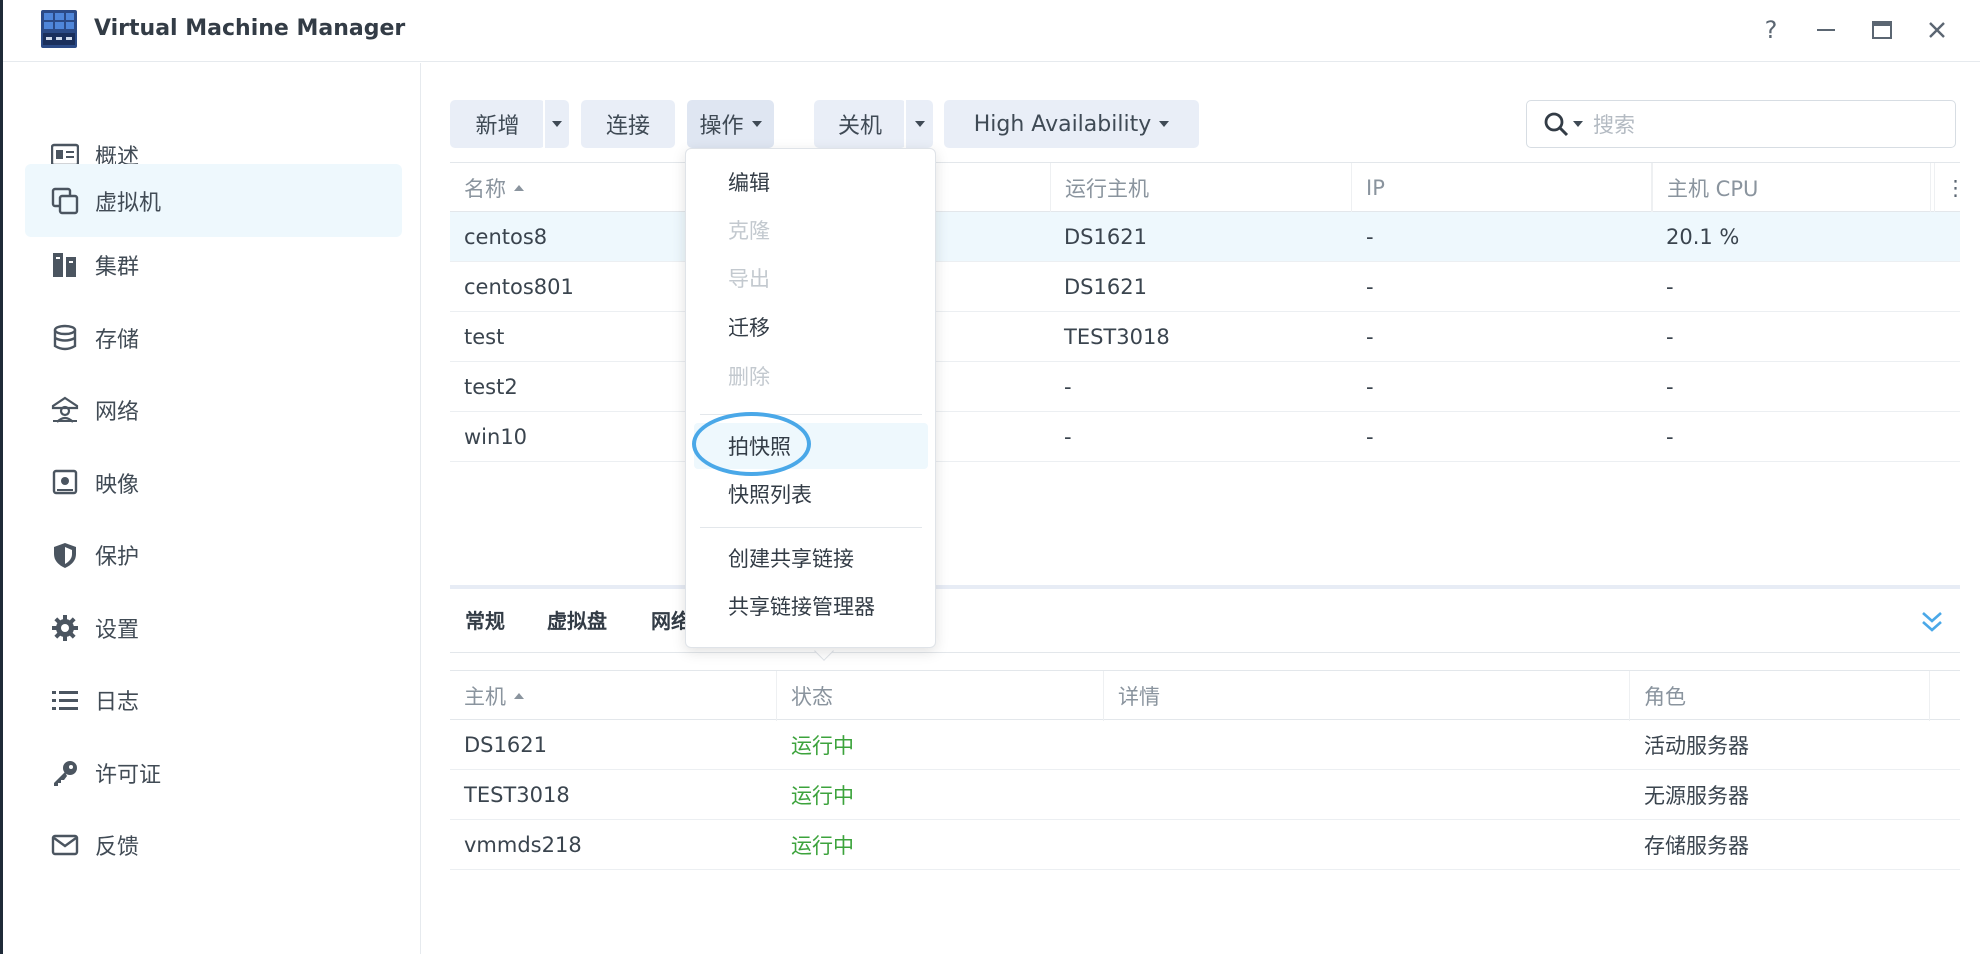 The image size is (1980, 954). I want to click on sidebar-item-protection: 保护, so click(213, 554).